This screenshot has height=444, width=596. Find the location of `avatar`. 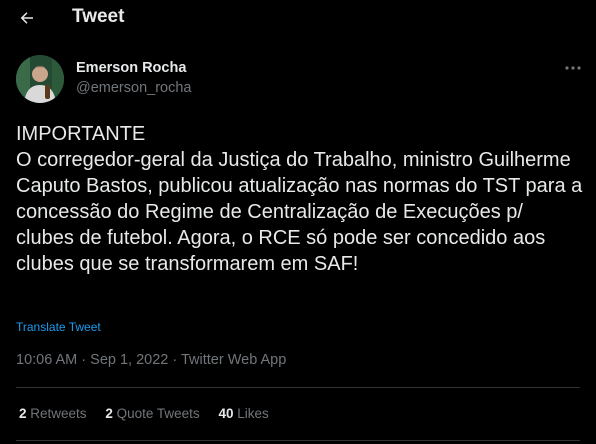

avatar is located at coordinates (40, 79).